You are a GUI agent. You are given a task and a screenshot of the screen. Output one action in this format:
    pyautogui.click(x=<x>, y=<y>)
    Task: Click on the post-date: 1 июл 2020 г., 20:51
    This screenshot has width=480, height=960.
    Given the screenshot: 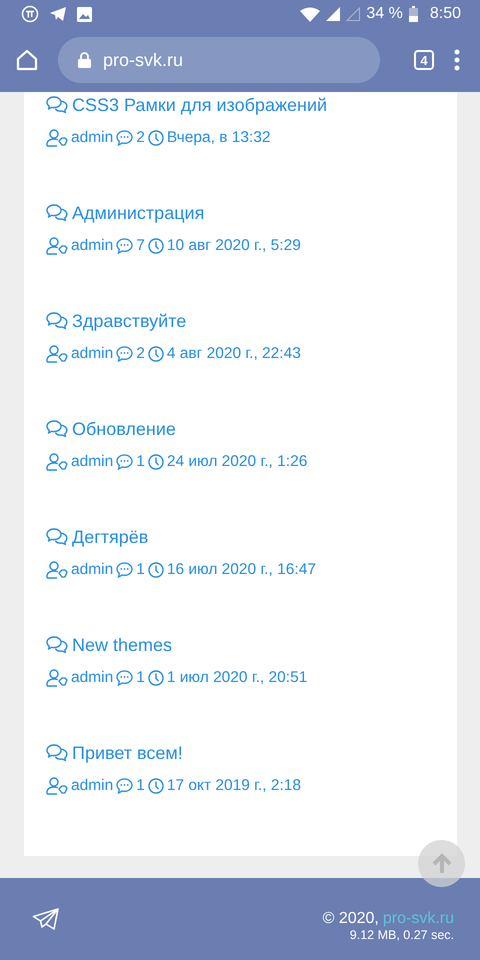 What is the action you would take?
    pyautogui.click(x=237, y=678)
    